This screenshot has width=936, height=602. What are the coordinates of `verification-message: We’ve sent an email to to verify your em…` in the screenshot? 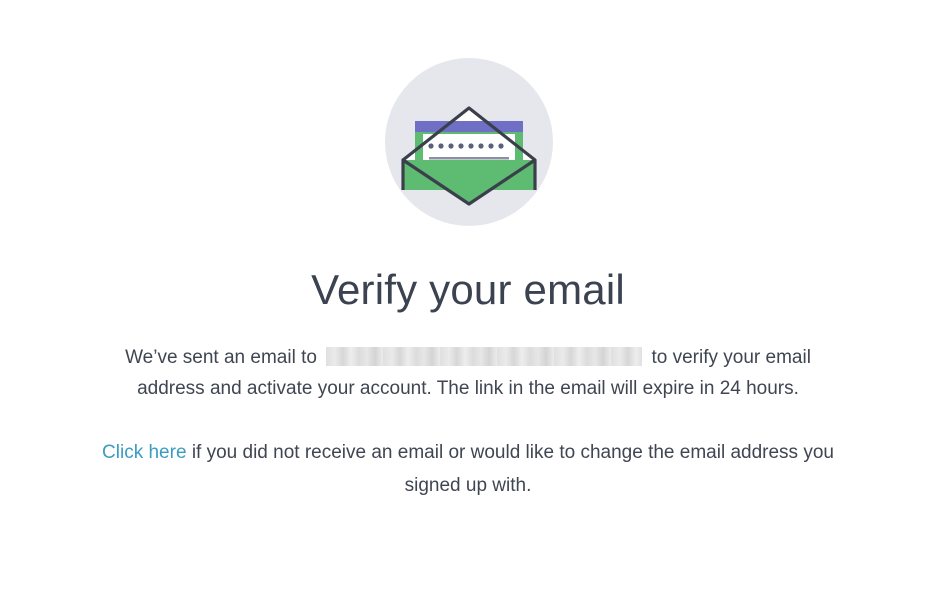 It's located at (468, 373).